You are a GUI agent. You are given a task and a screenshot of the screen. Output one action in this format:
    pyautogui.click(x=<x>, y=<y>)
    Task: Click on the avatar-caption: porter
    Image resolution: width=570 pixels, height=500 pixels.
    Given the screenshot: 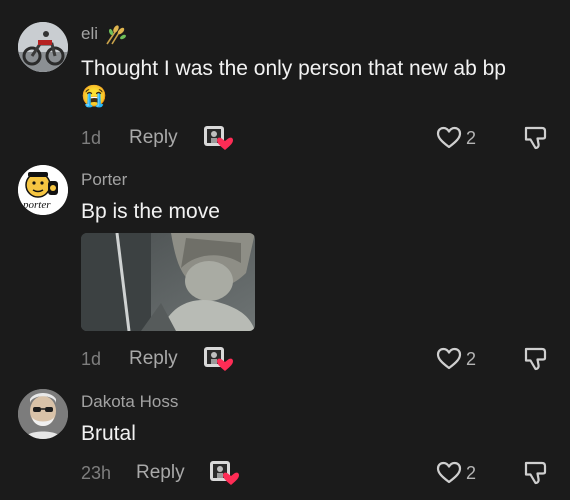 What is the action you would take?
    pyautogui.click(x=36, y=205)
    